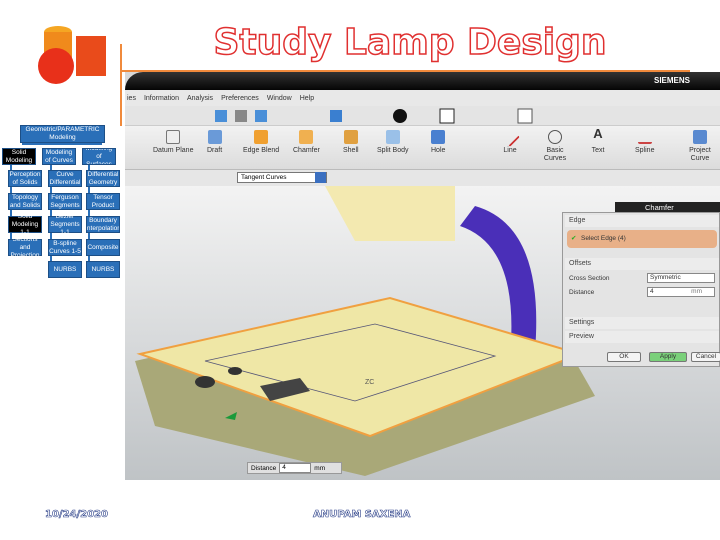 Image resolution: width=720 pixels, height=540 pixels. I want to click on select-edge-row: ✔ Select Edge (4), so click(642, 239).